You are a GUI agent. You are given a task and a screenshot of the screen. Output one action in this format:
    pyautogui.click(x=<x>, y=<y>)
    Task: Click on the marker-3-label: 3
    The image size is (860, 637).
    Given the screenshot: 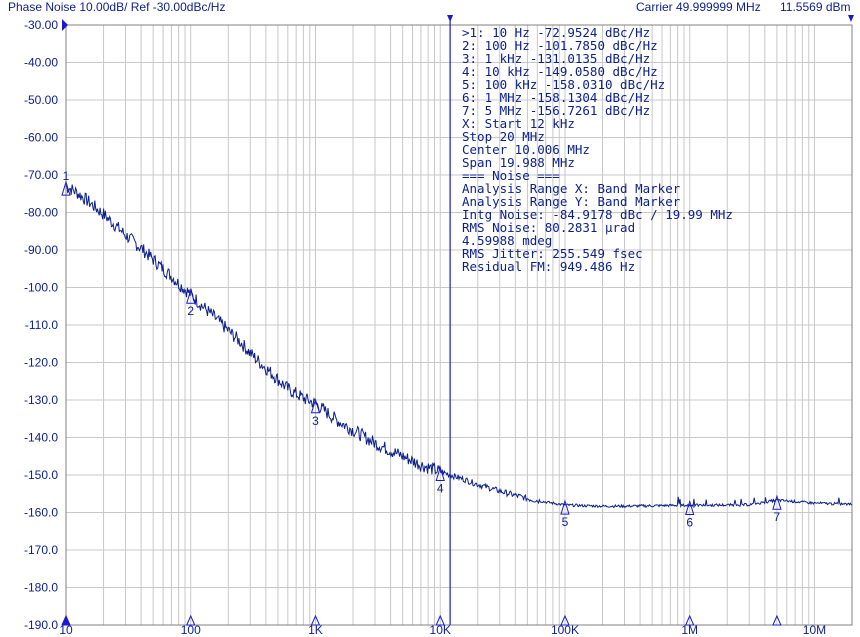 What is the action you would take?
    pyautogui.click(x=315, y=421)
    